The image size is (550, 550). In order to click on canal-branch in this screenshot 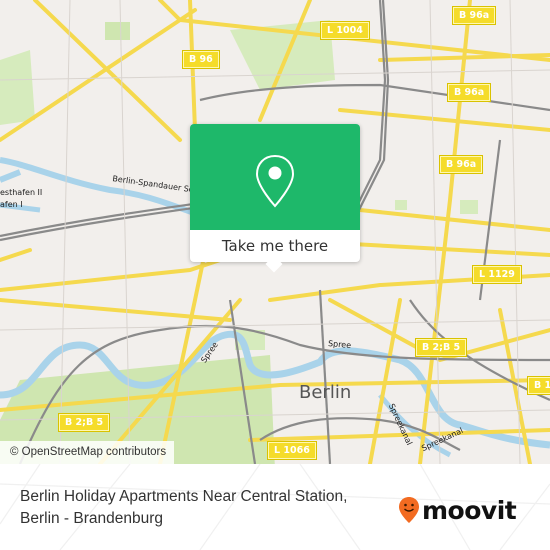, I will do `click(11, 176)`.